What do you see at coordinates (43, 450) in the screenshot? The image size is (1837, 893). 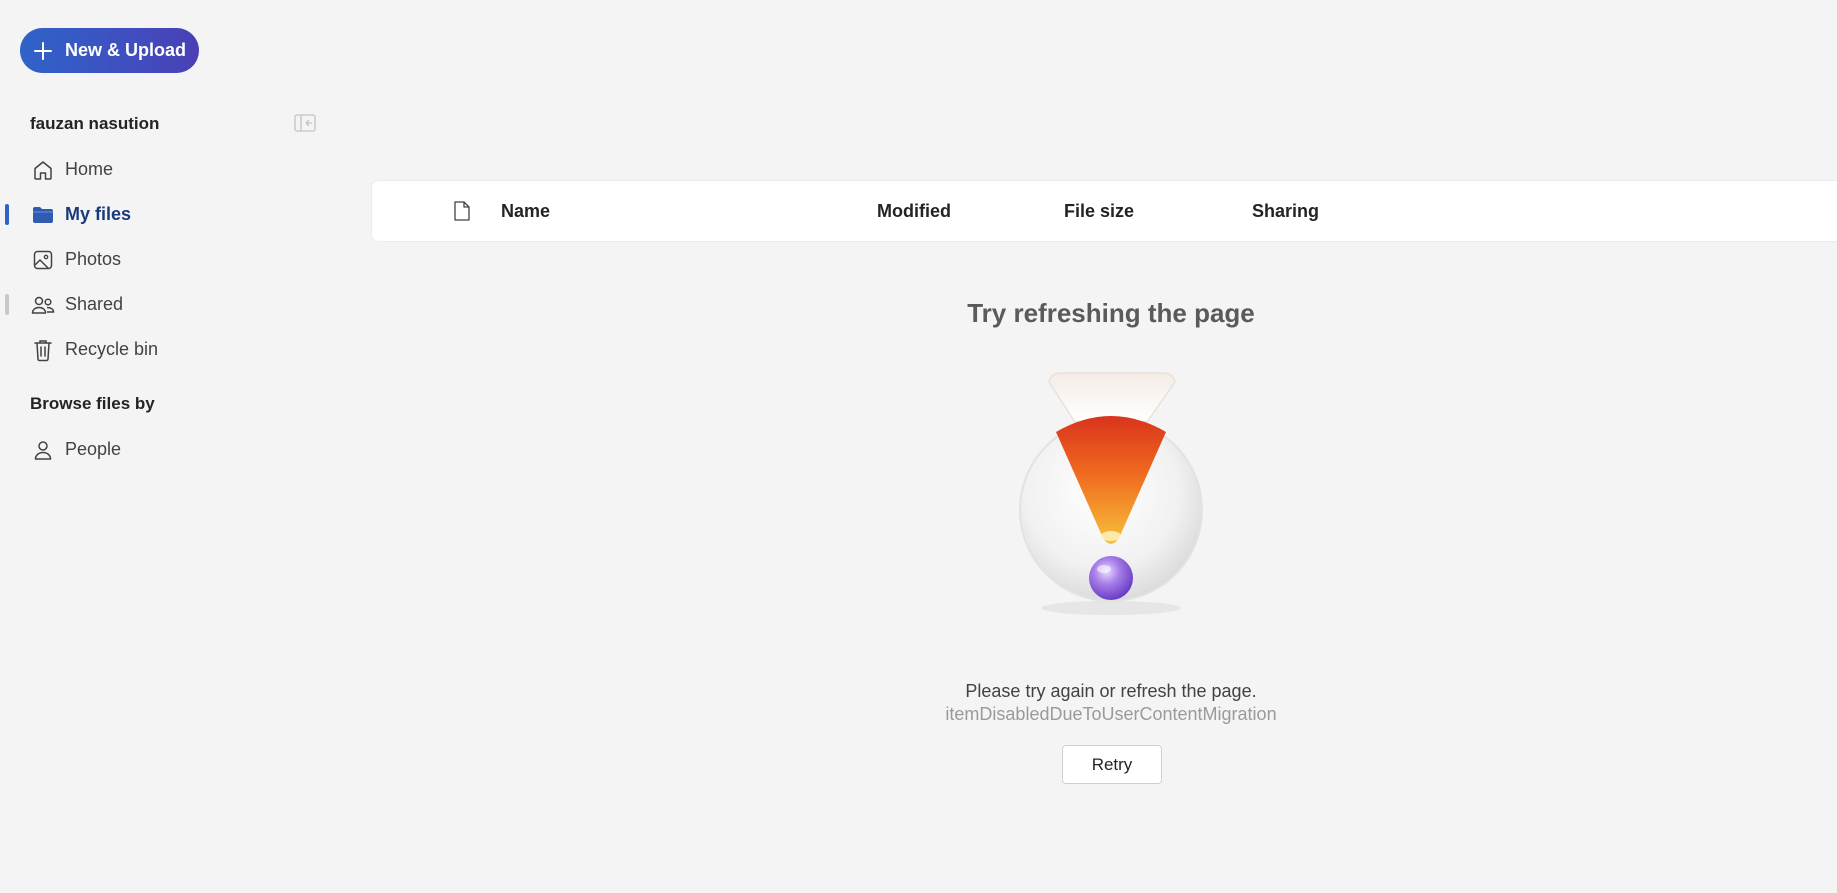 I see `person-icon` at bounding box center [43, 450].